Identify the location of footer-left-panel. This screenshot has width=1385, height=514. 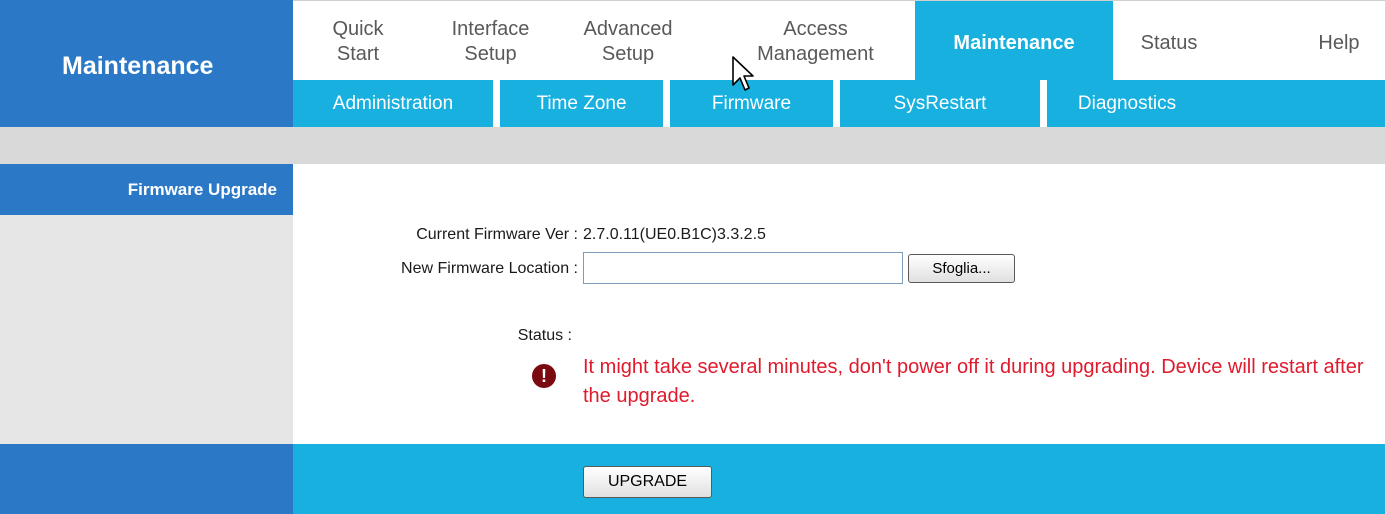
(146, 479).